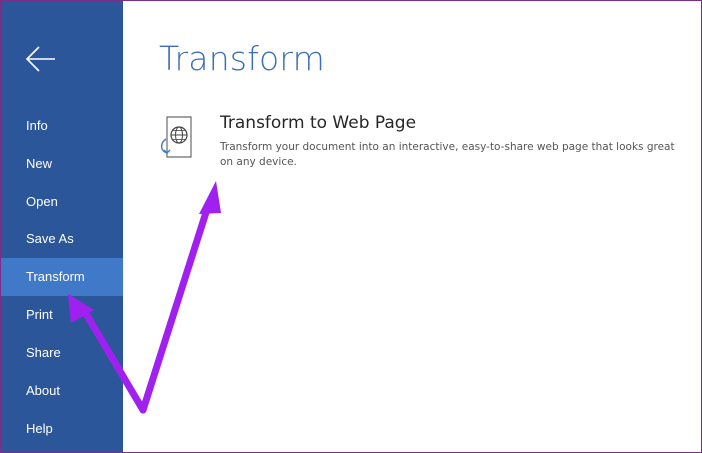 The image size is (702, 453). What do you see at coordinates (62, 391) in the screenshot?
I see `sidebar-item-about: About` at bounding box center [62, 391].